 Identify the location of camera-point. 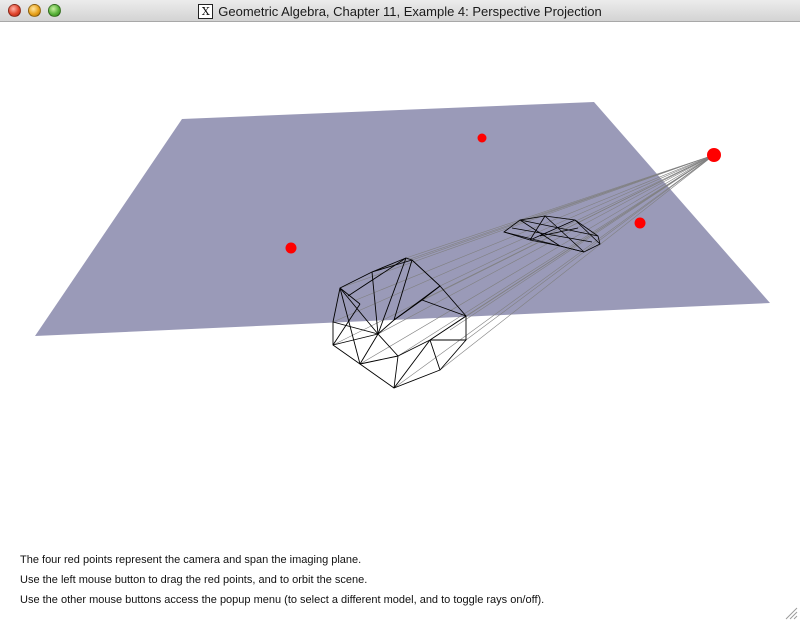
(714, 155).